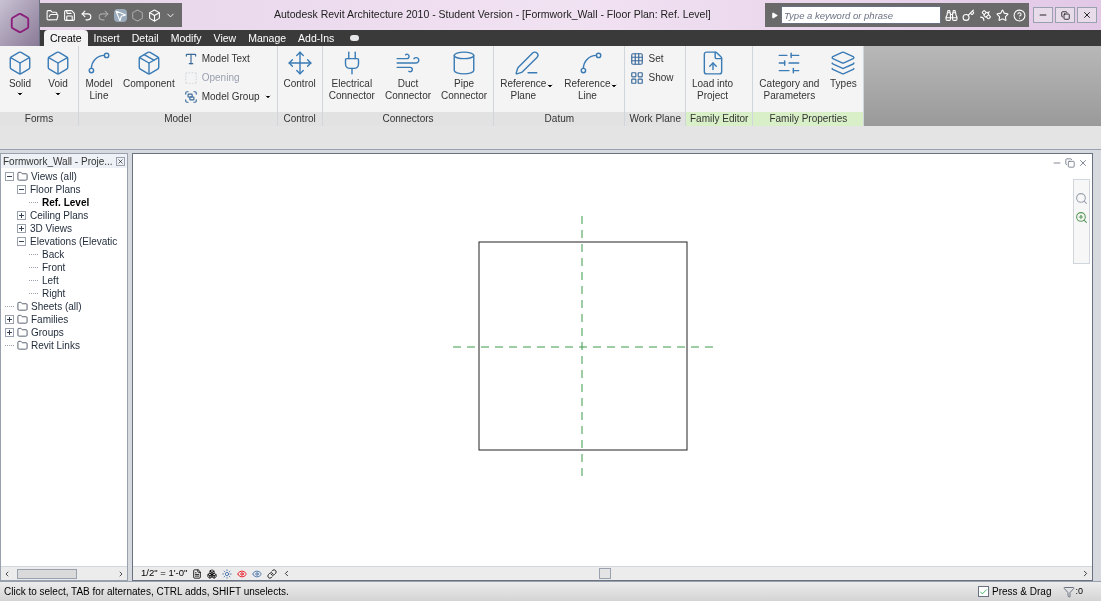  What do you see at coordinates (968, 15) in the screenshot?
I see `key-icon` at bounding box center [968, 15].